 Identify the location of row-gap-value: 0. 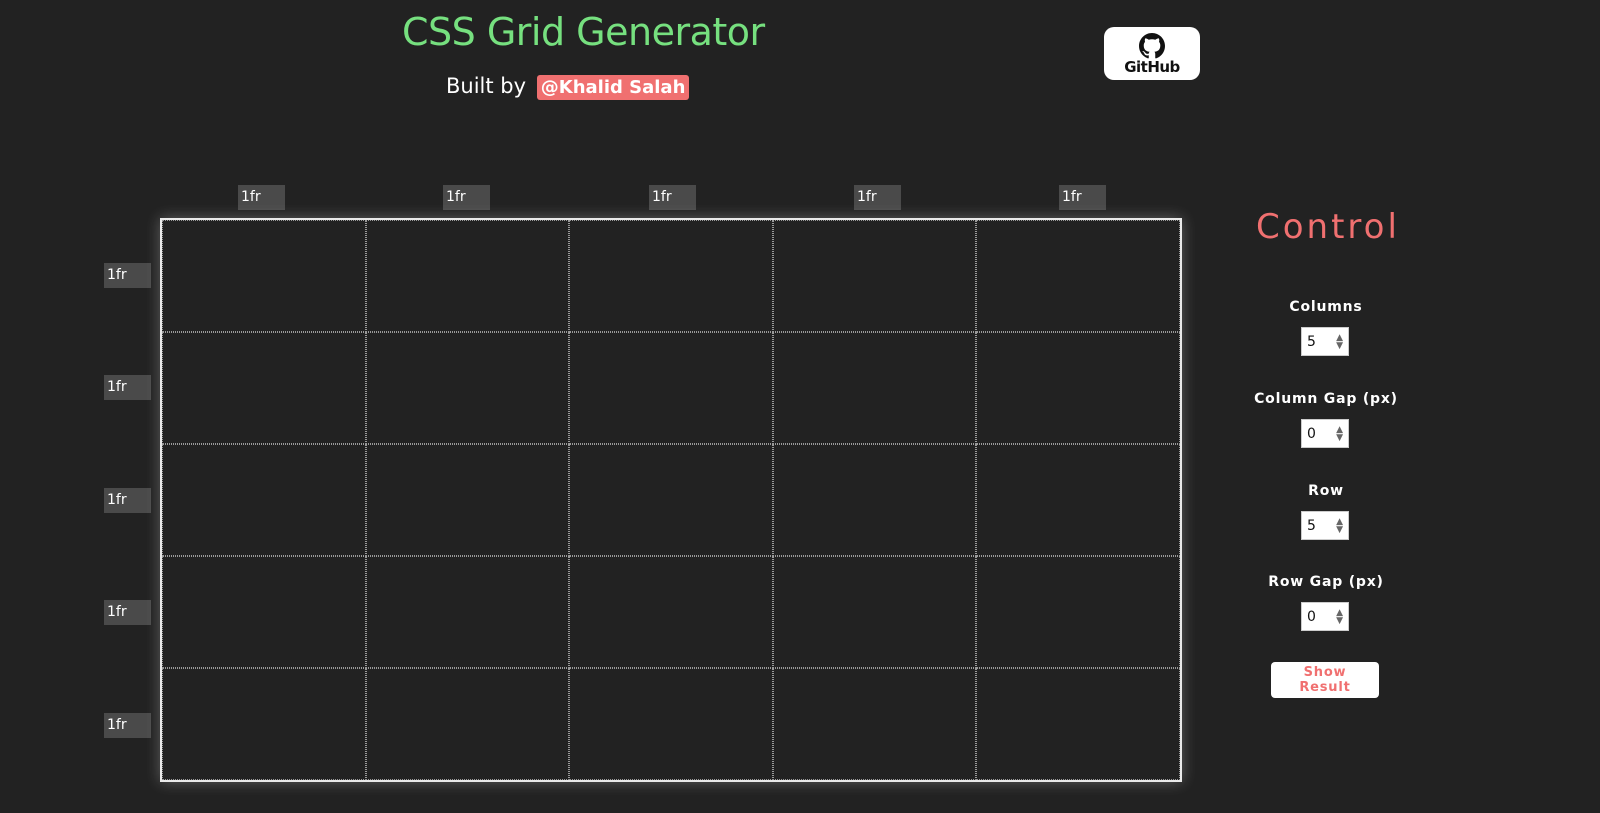
(1311, 616).